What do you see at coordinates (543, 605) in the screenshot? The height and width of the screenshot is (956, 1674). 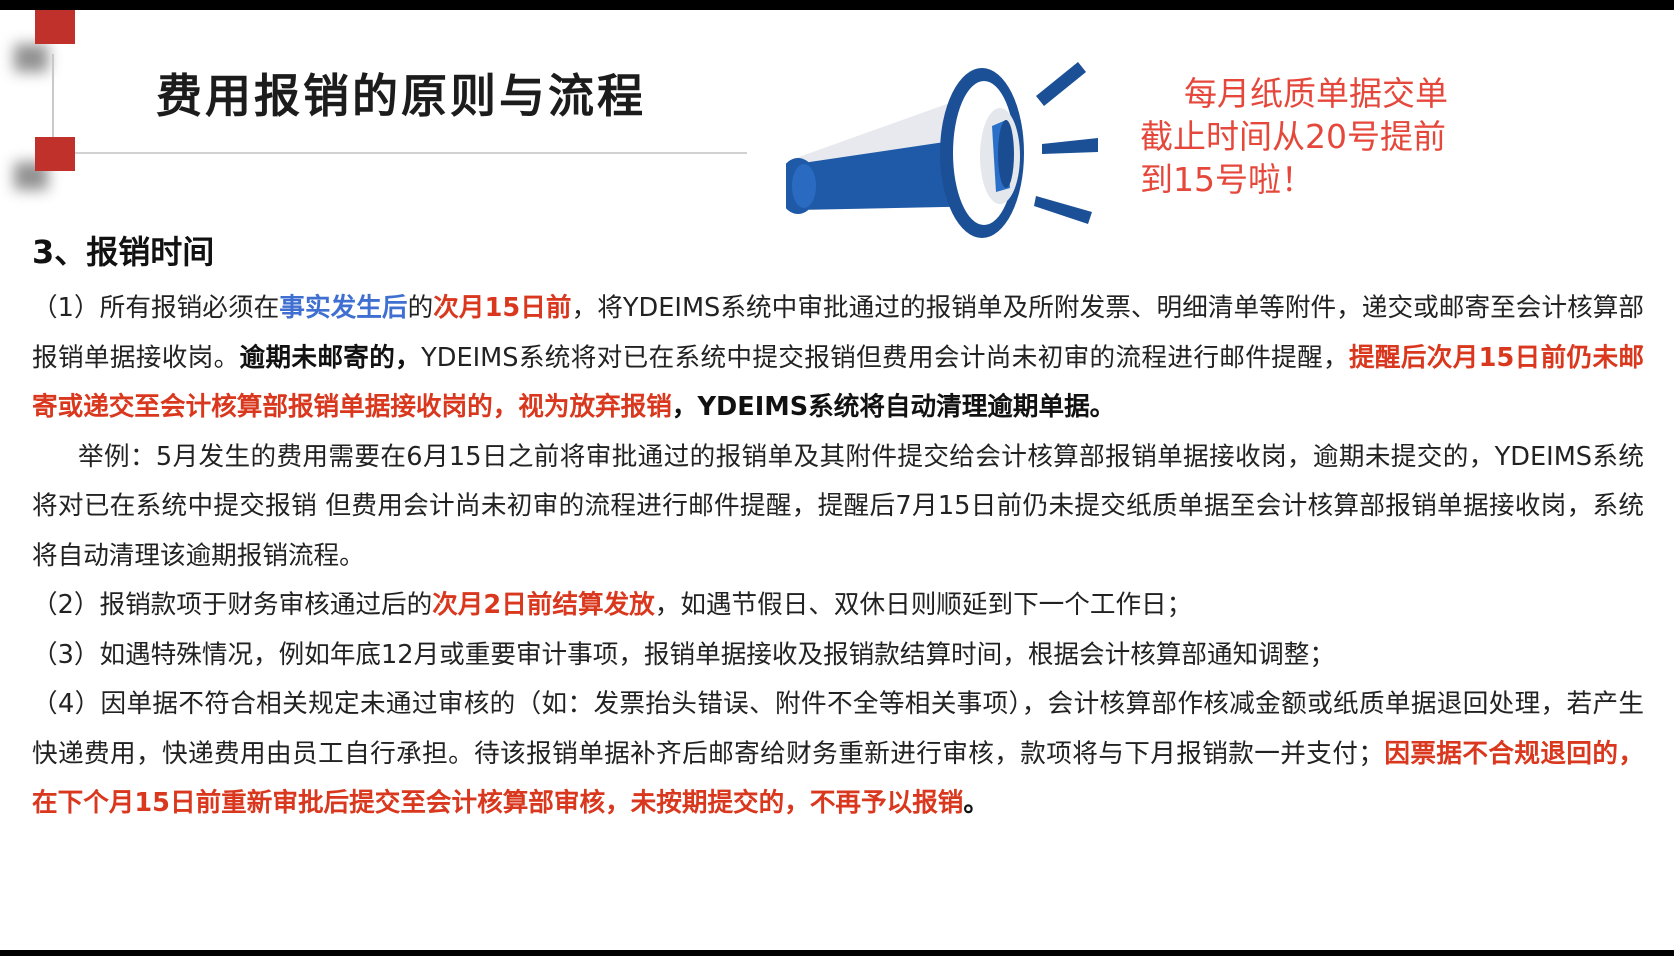 I see `rule2-highlight-payout: 次月2日前结算发放` at bounding box center [543, 605].